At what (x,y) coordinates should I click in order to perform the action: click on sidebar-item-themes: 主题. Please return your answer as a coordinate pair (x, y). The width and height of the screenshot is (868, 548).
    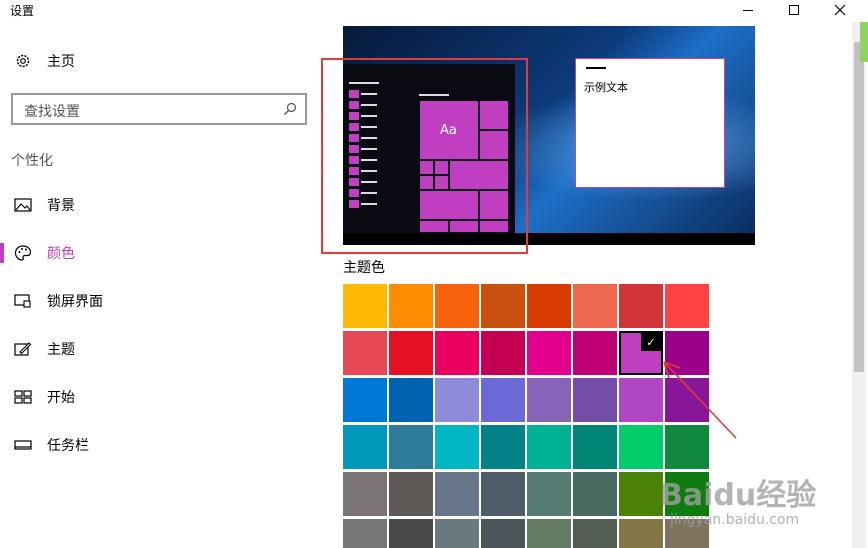
    Looking at the image, I should click on (155, 349).